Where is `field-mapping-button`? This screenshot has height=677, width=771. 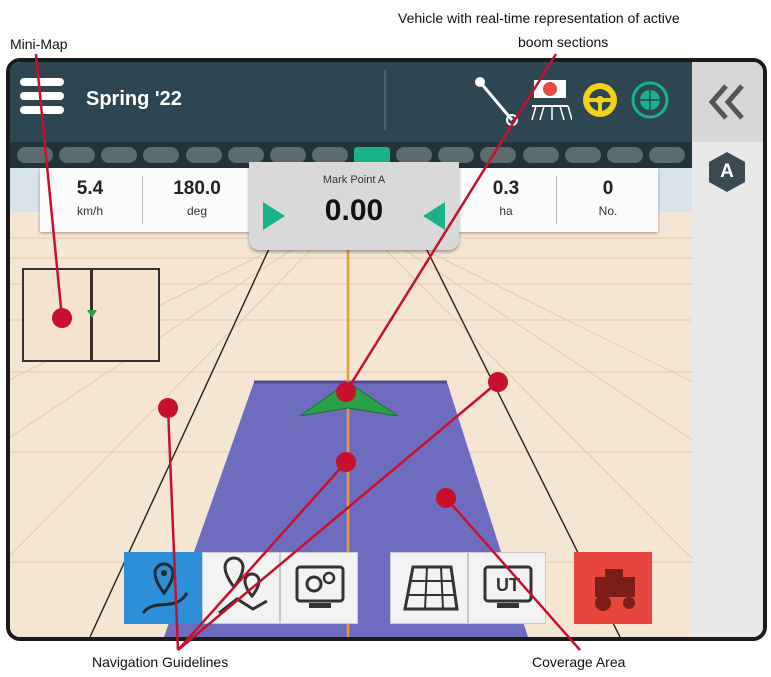 field-mapping-button is located at coordinates (429, 588).